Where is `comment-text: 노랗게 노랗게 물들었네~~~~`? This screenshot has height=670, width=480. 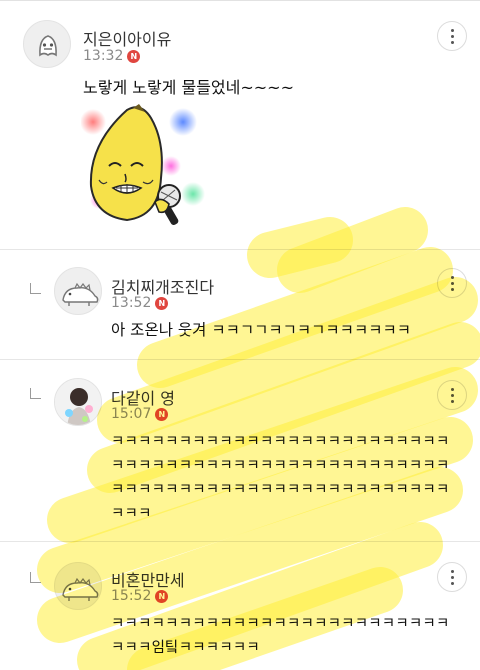
comment-text: 노랗게 노랗게 물들었네~~~~ is located at coordinates (188, 87).